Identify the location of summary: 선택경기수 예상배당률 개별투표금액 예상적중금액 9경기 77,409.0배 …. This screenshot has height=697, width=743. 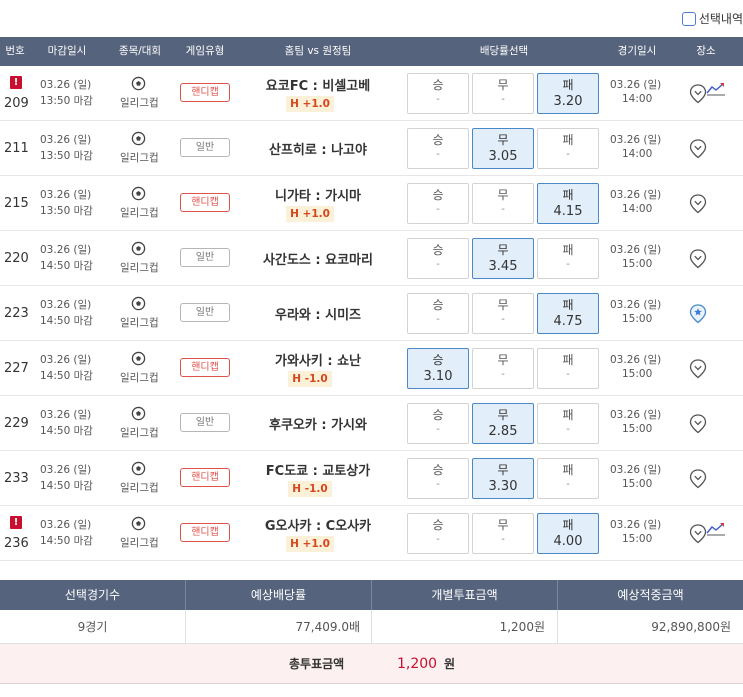
(371, 632).